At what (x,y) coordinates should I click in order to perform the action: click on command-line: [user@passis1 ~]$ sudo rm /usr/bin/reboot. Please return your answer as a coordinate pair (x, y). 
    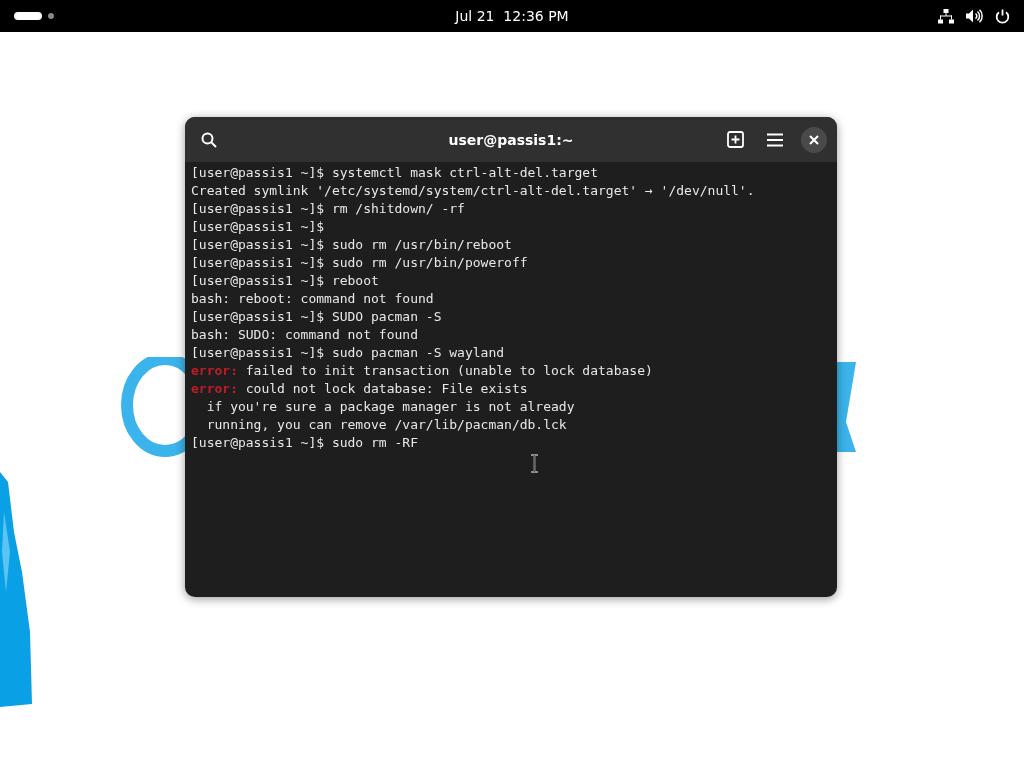
    Looking at the image, I should click on (351, 245).